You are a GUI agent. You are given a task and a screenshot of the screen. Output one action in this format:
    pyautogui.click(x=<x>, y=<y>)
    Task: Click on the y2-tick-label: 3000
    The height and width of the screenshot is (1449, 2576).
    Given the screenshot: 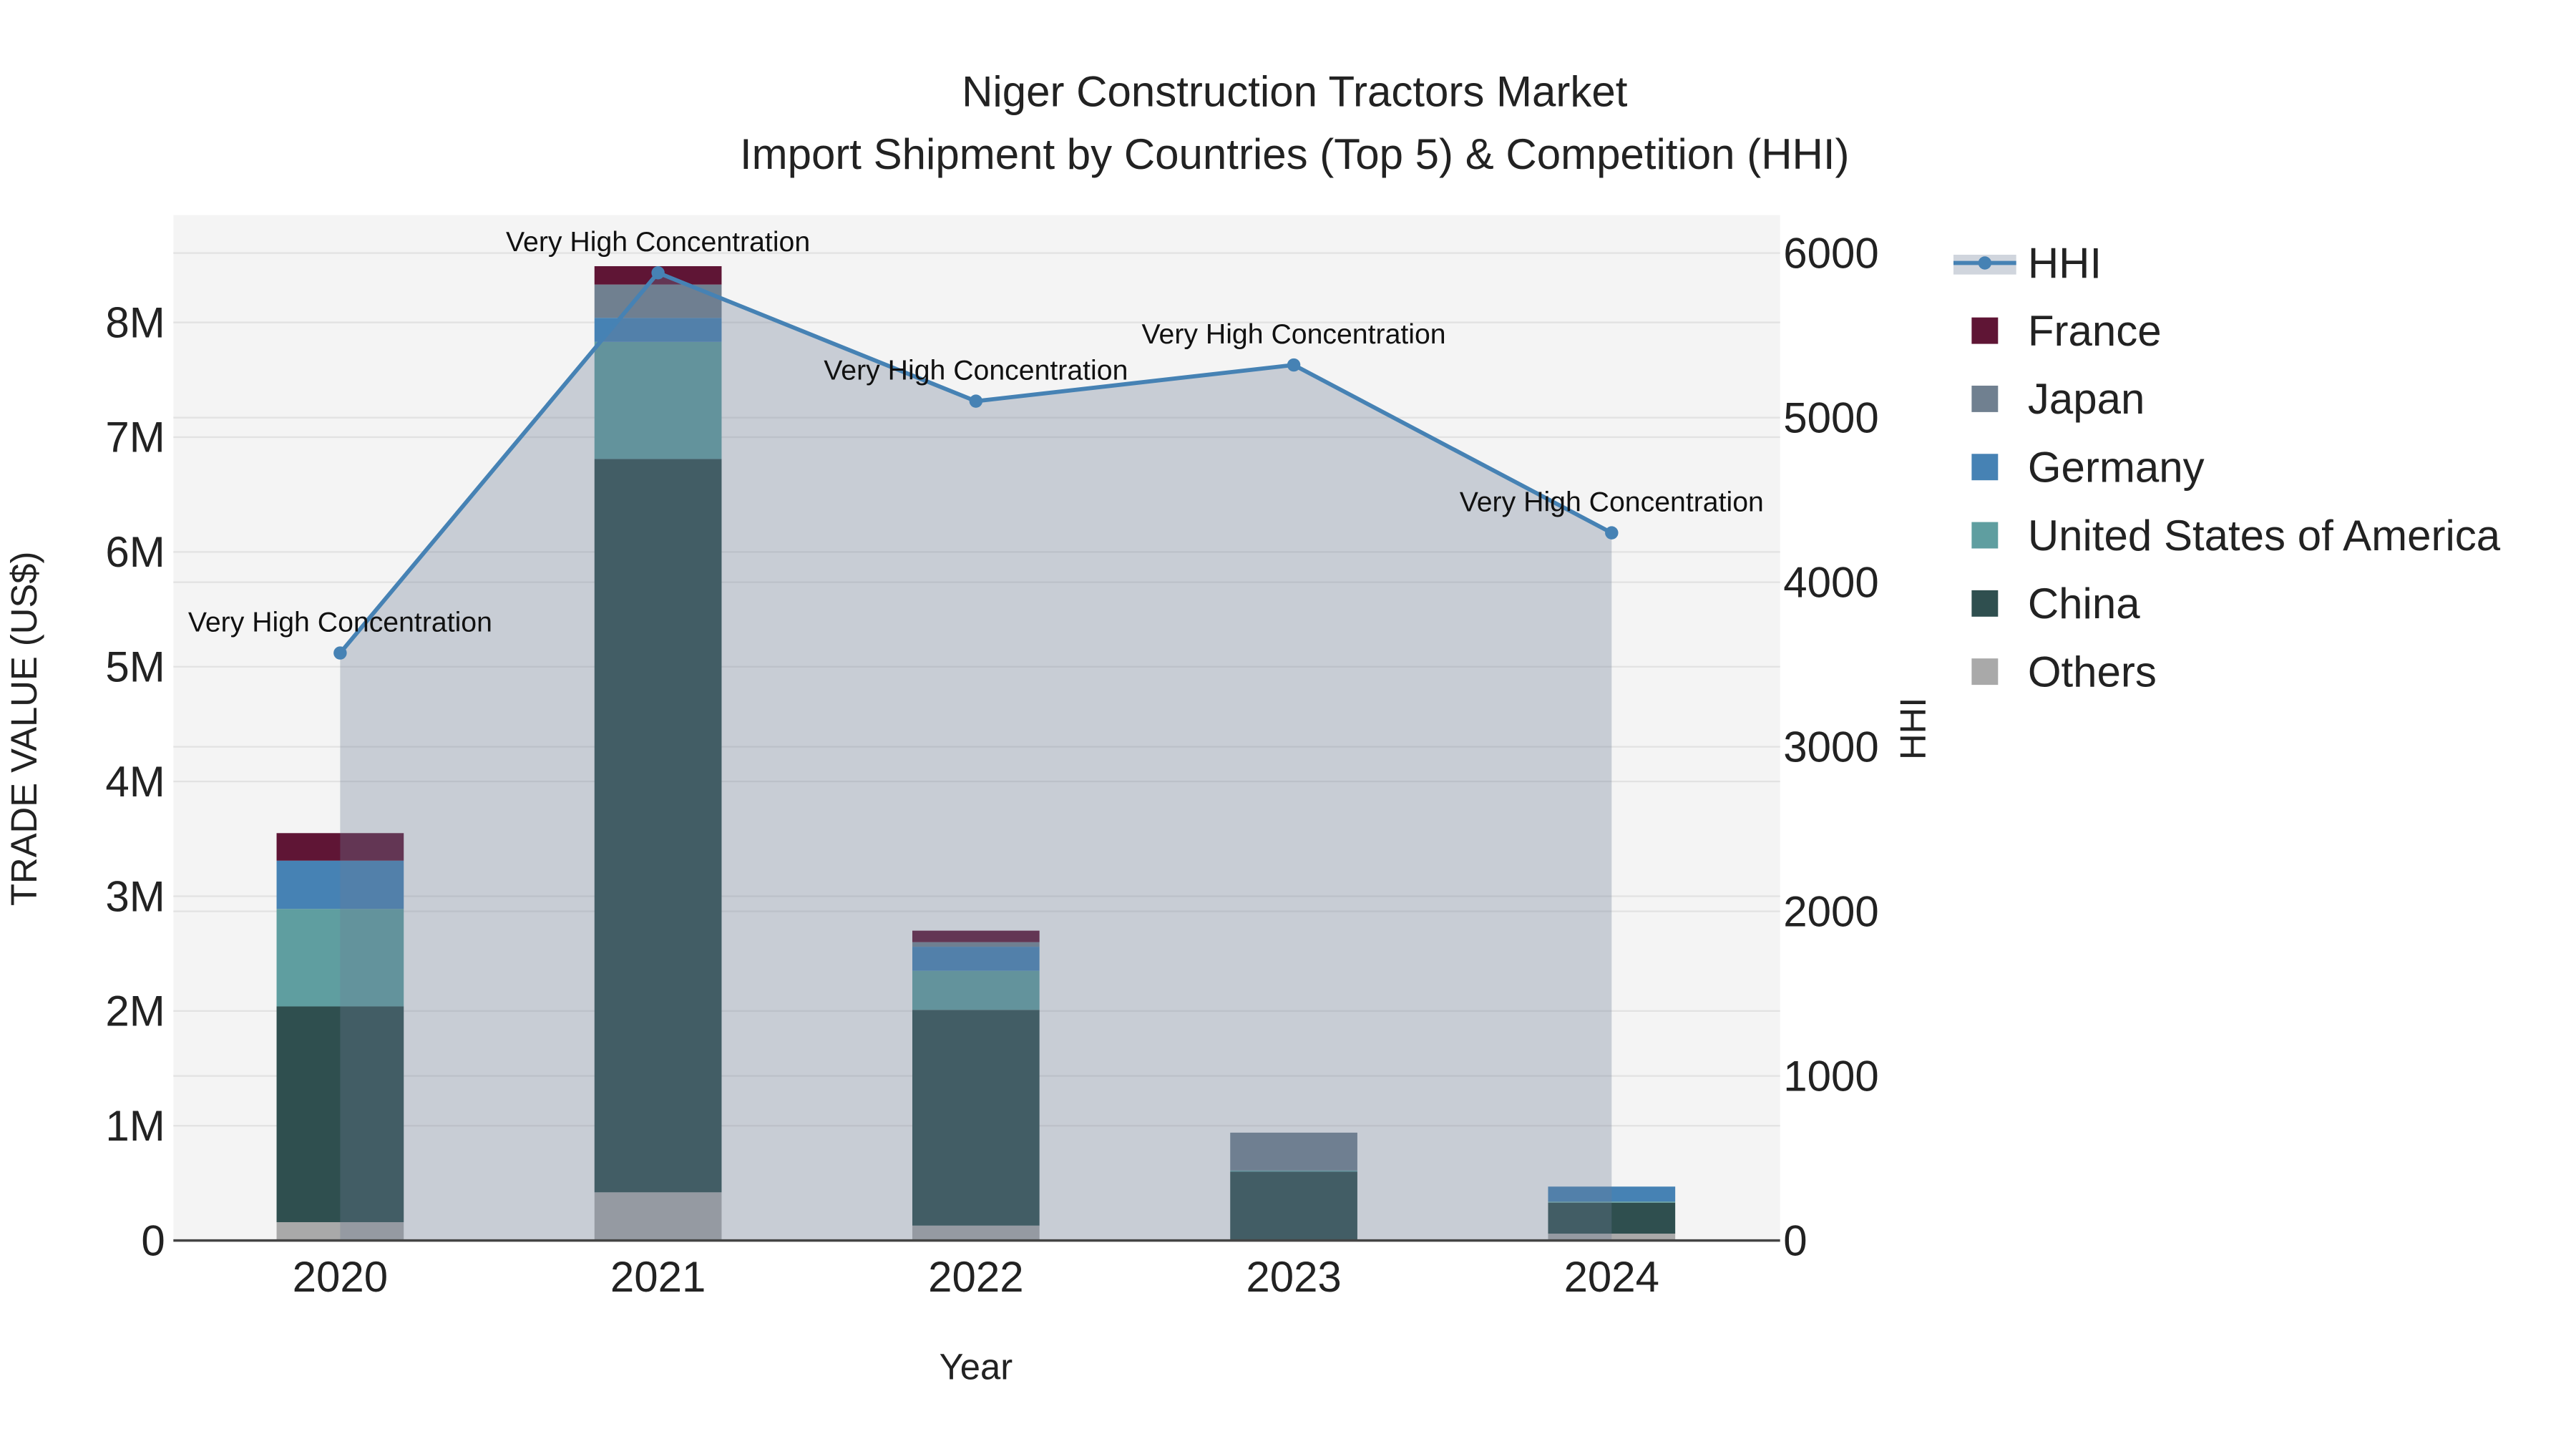 What is the action you would take?
    pyautogui.click(x=1830, y=747)
    